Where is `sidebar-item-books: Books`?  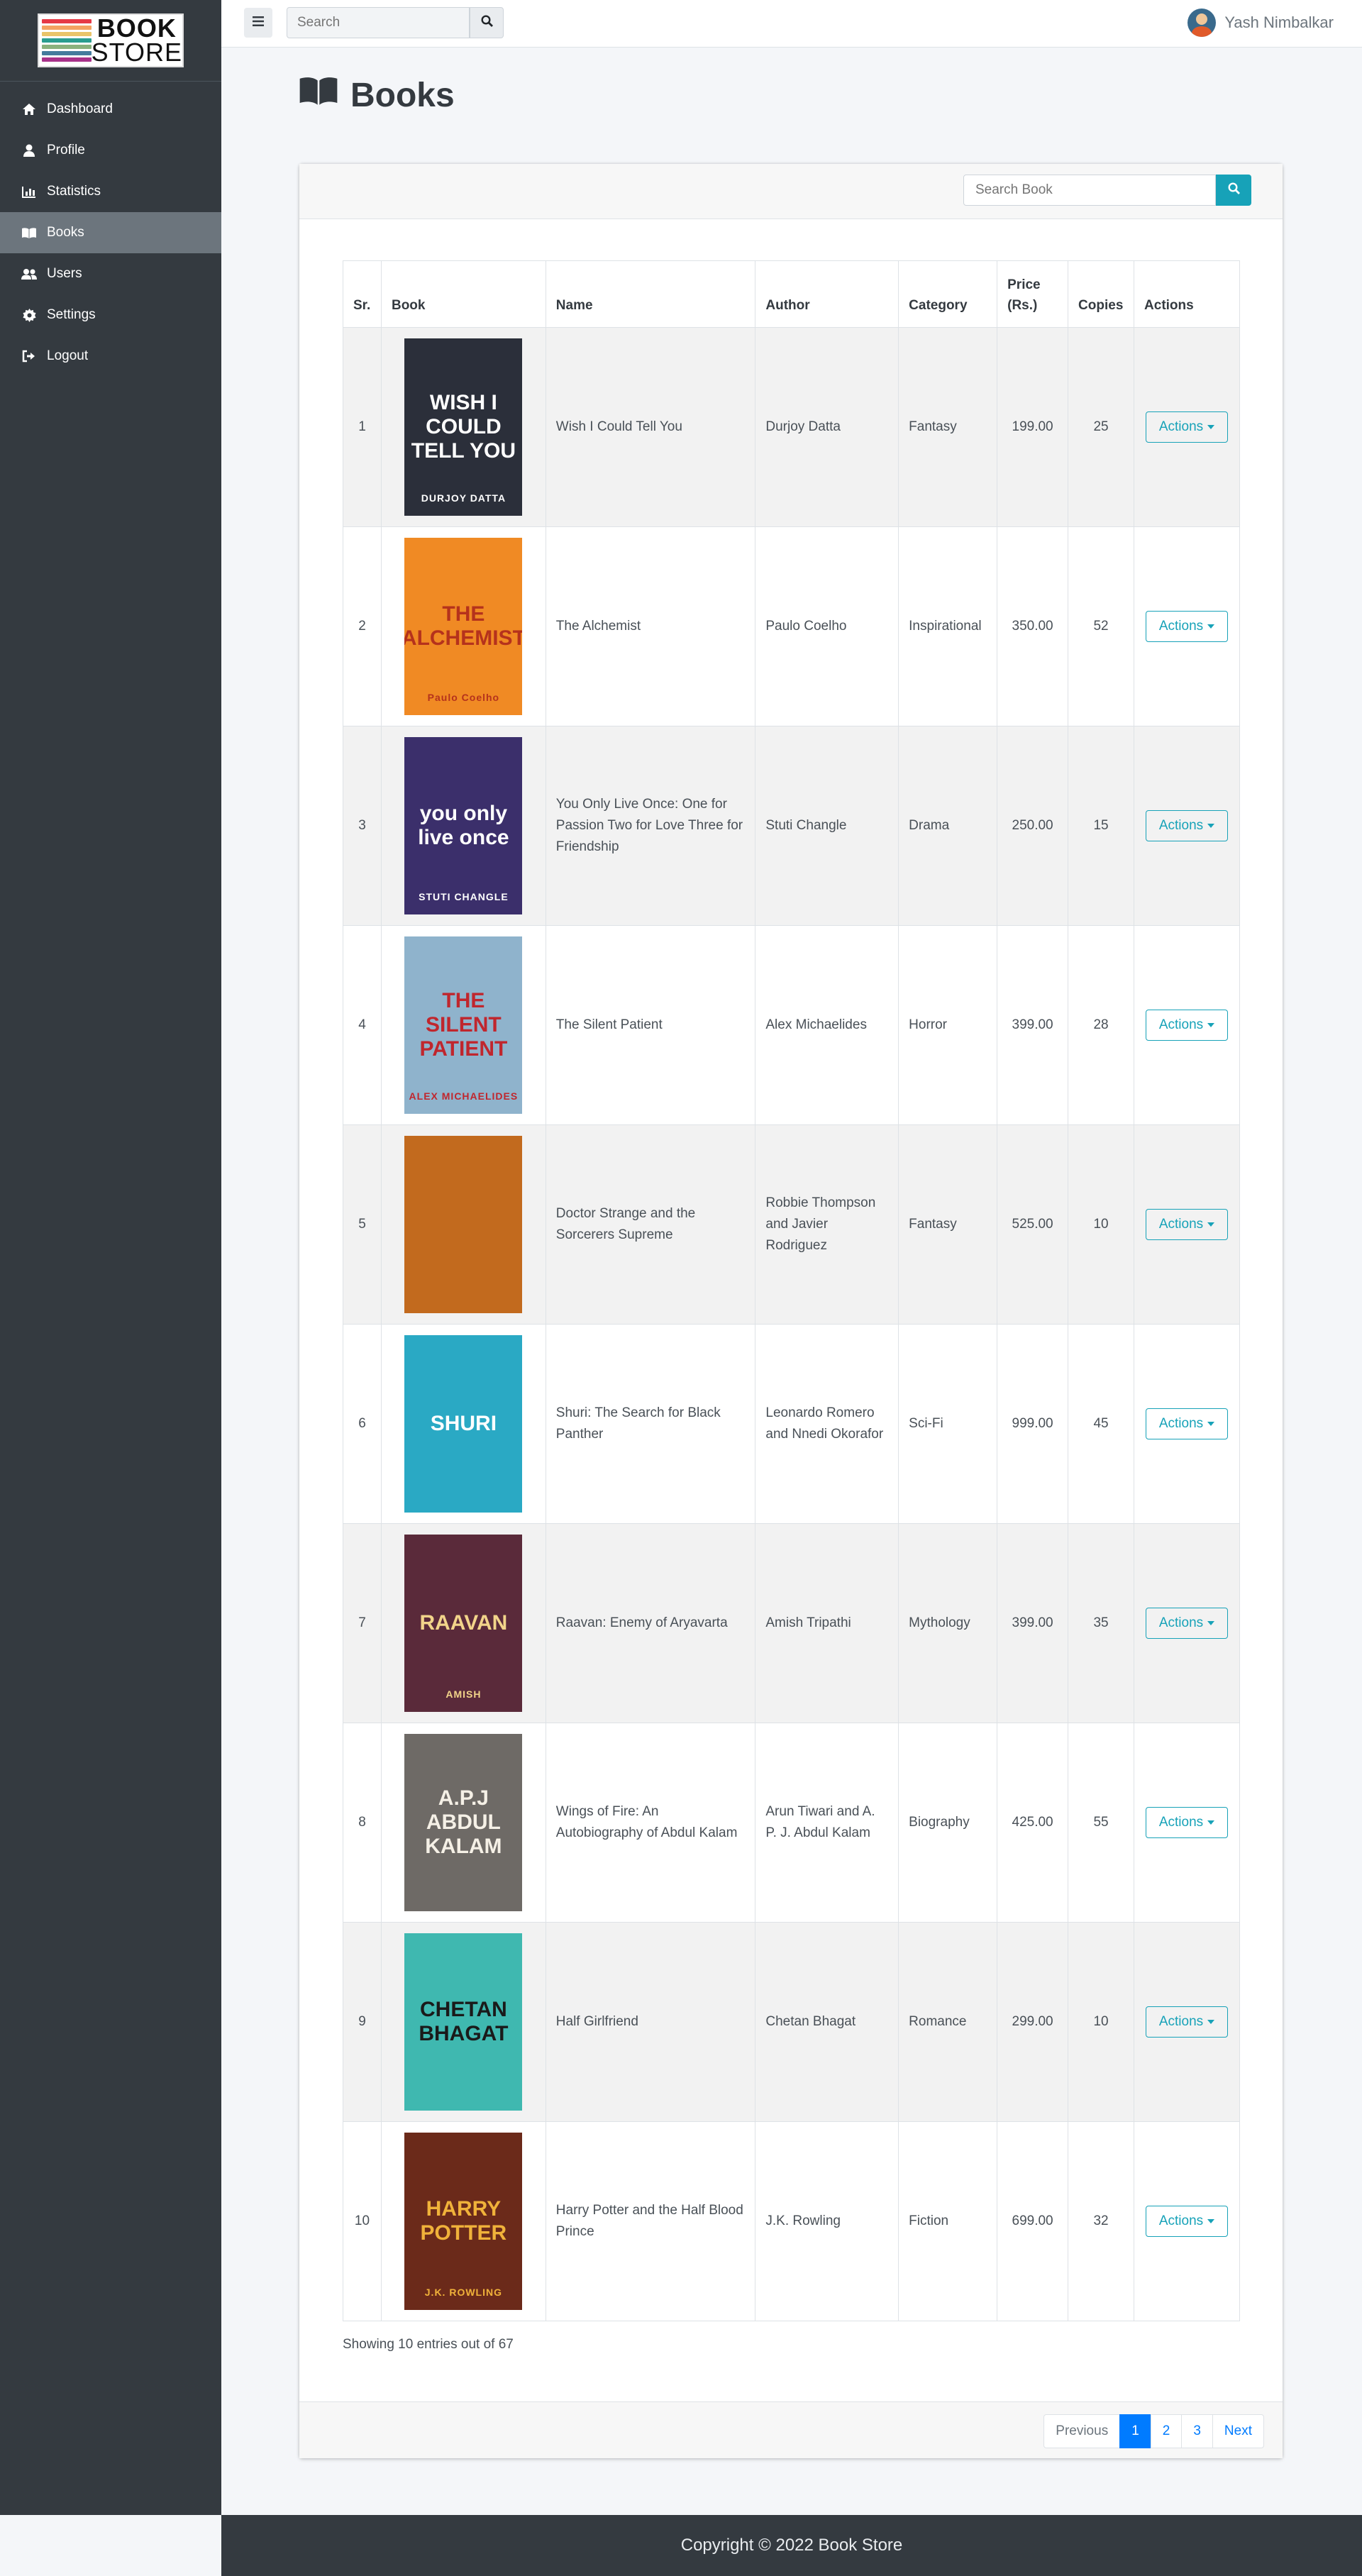 sidebar-item-books: Books is located at coordinates (110, 232).